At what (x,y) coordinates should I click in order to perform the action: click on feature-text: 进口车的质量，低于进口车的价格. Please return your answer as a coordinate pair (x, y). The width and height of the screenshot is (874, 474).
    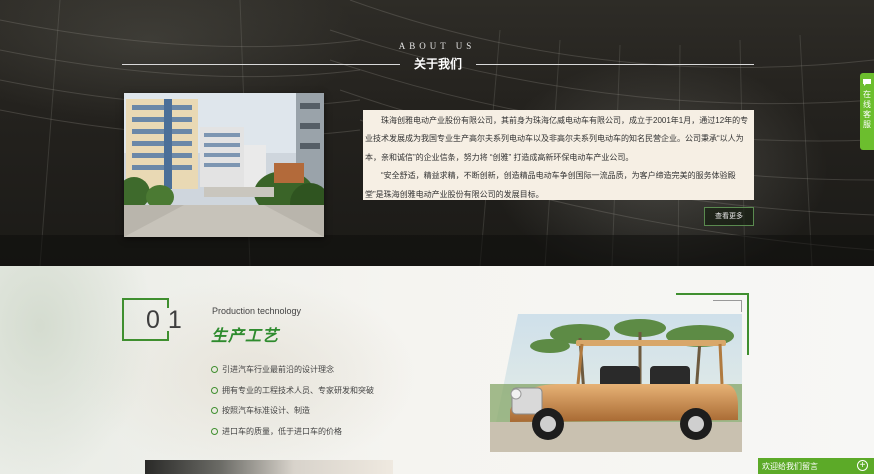
    Looking at the image, I should click on (282, 431).